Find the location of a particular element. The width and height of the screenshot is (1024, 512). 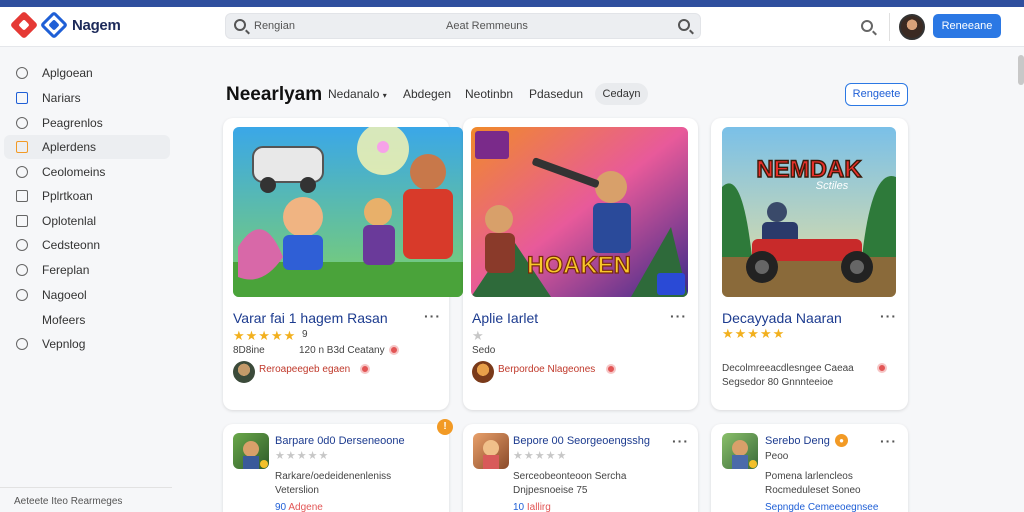

card-meta: 8D8ine is located at coordinates (249, 350).